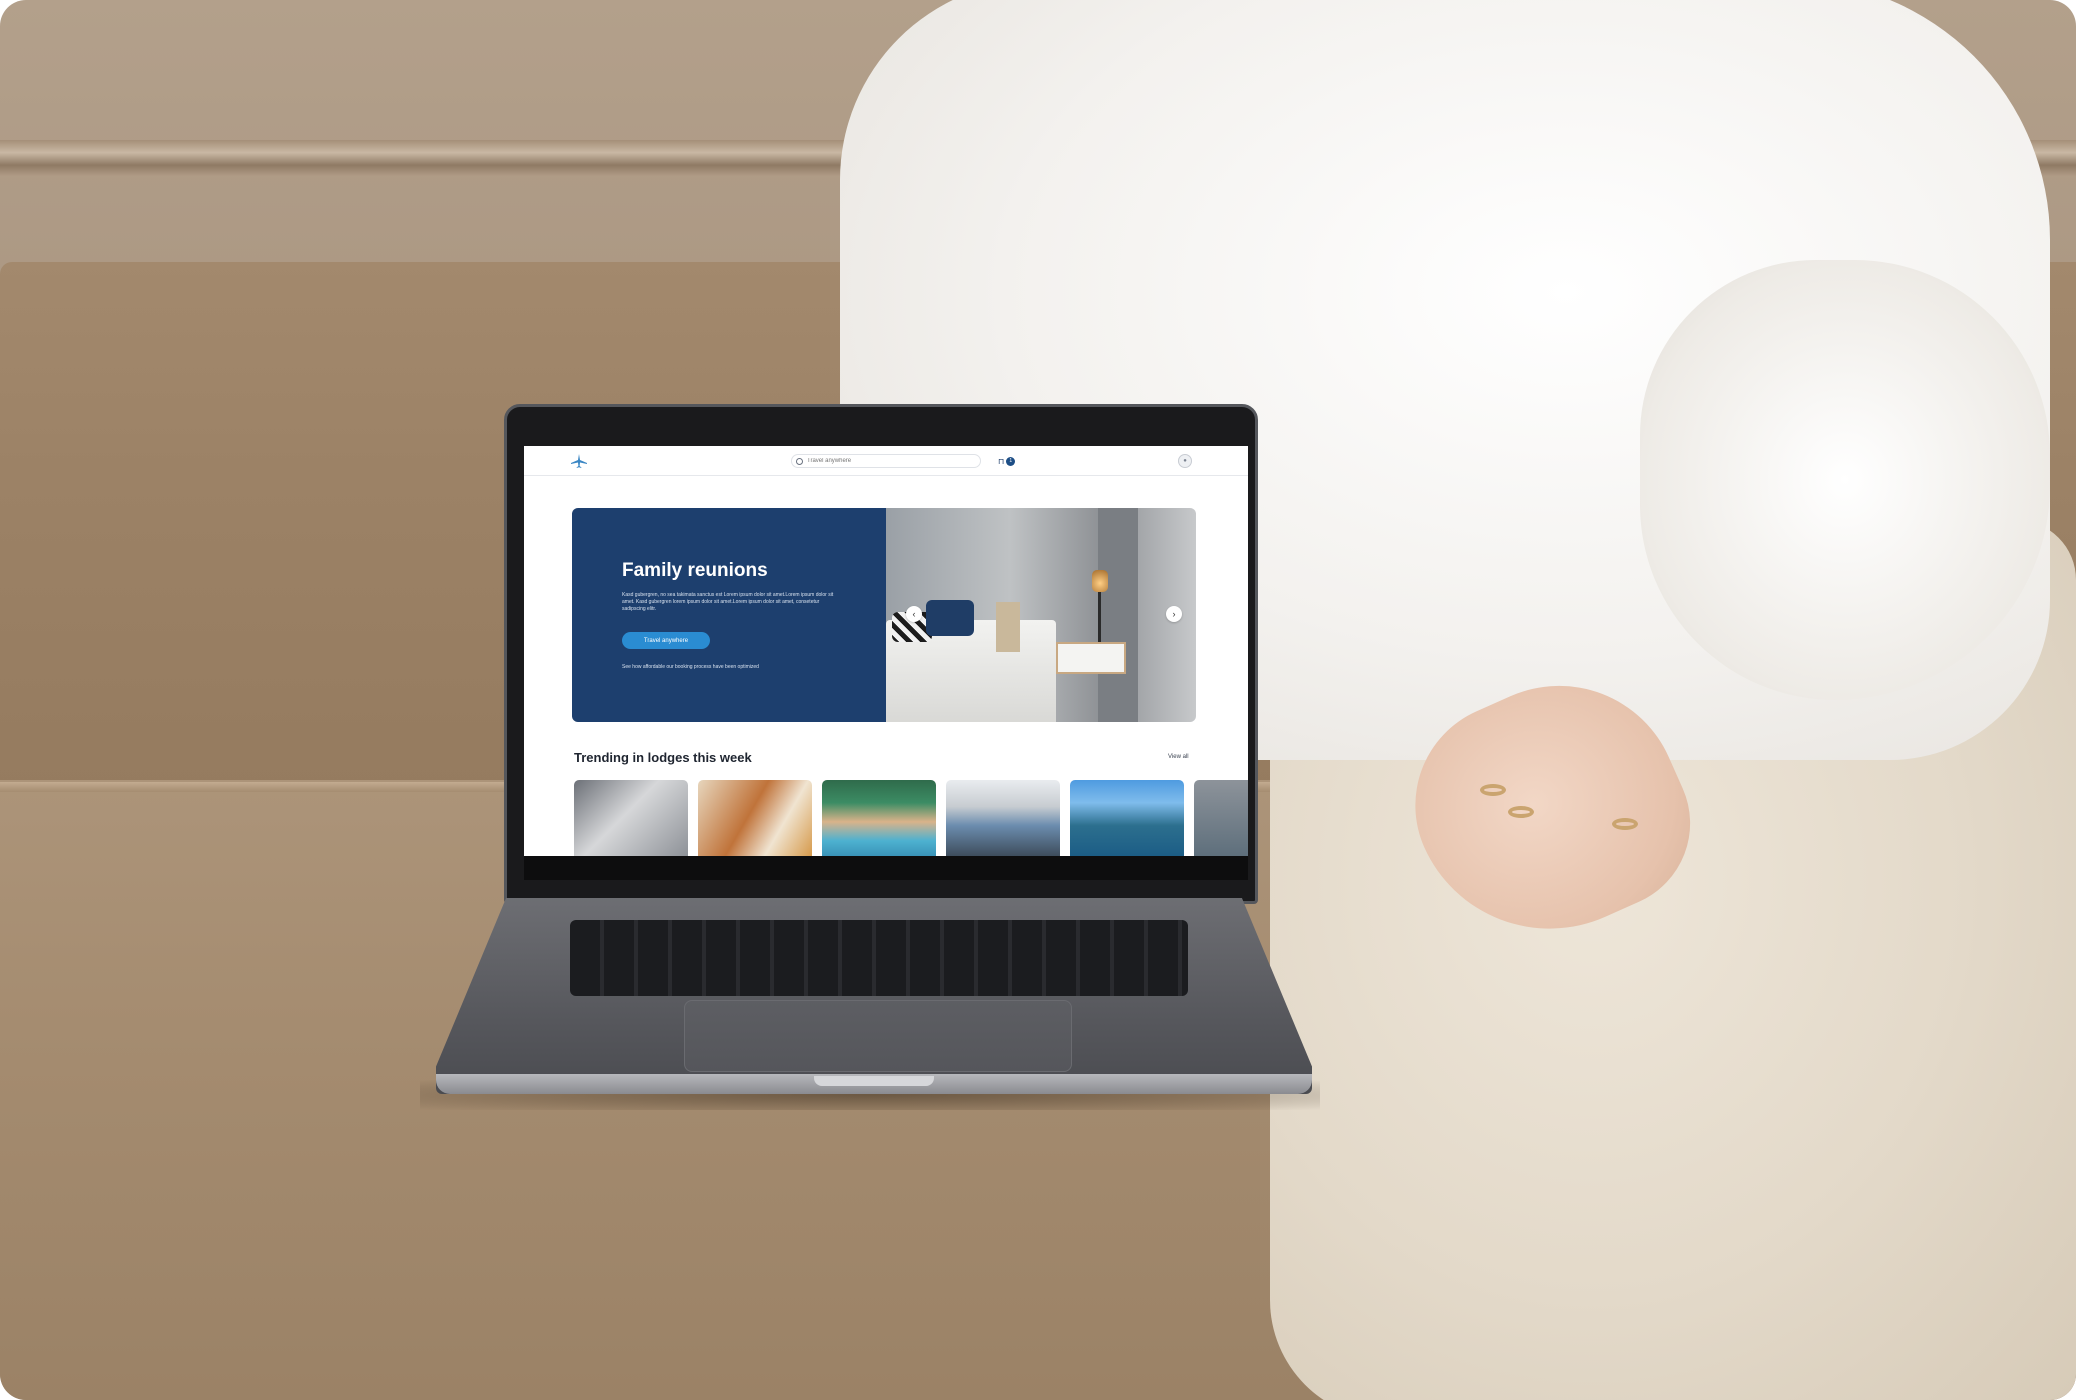 The image size is (2076, 1400). Describe the element at coordinates (1845, 480) in the screenshot. I see `person-sleeve` at that location.